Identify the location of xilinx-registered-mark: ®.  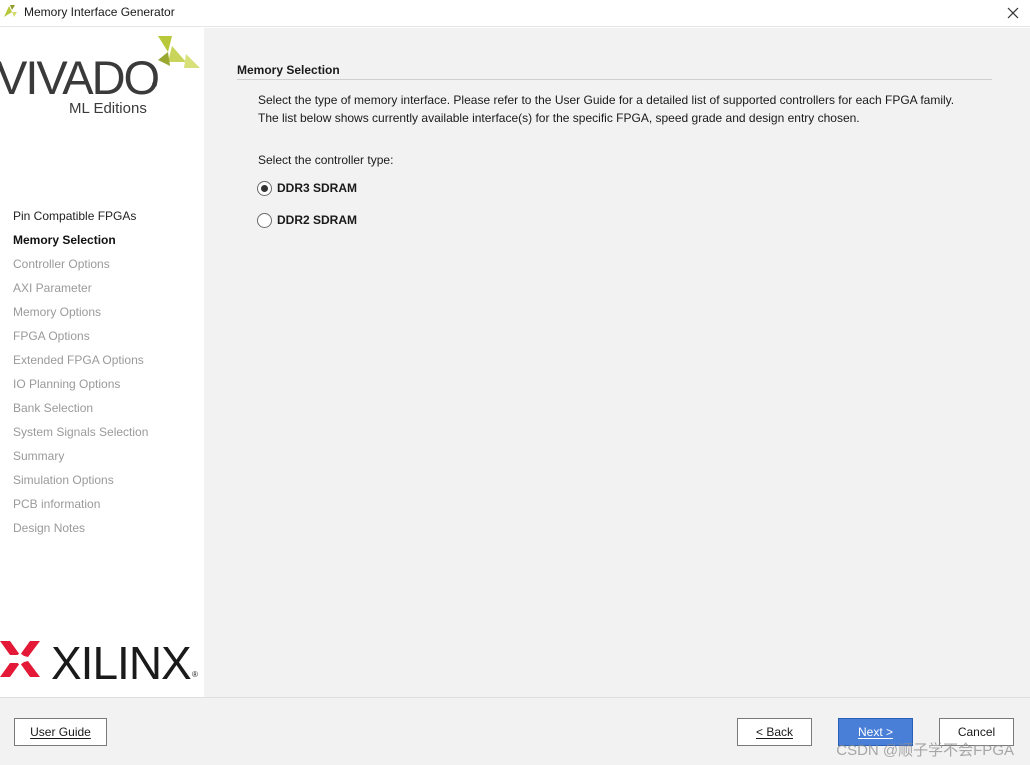
(195, 674).